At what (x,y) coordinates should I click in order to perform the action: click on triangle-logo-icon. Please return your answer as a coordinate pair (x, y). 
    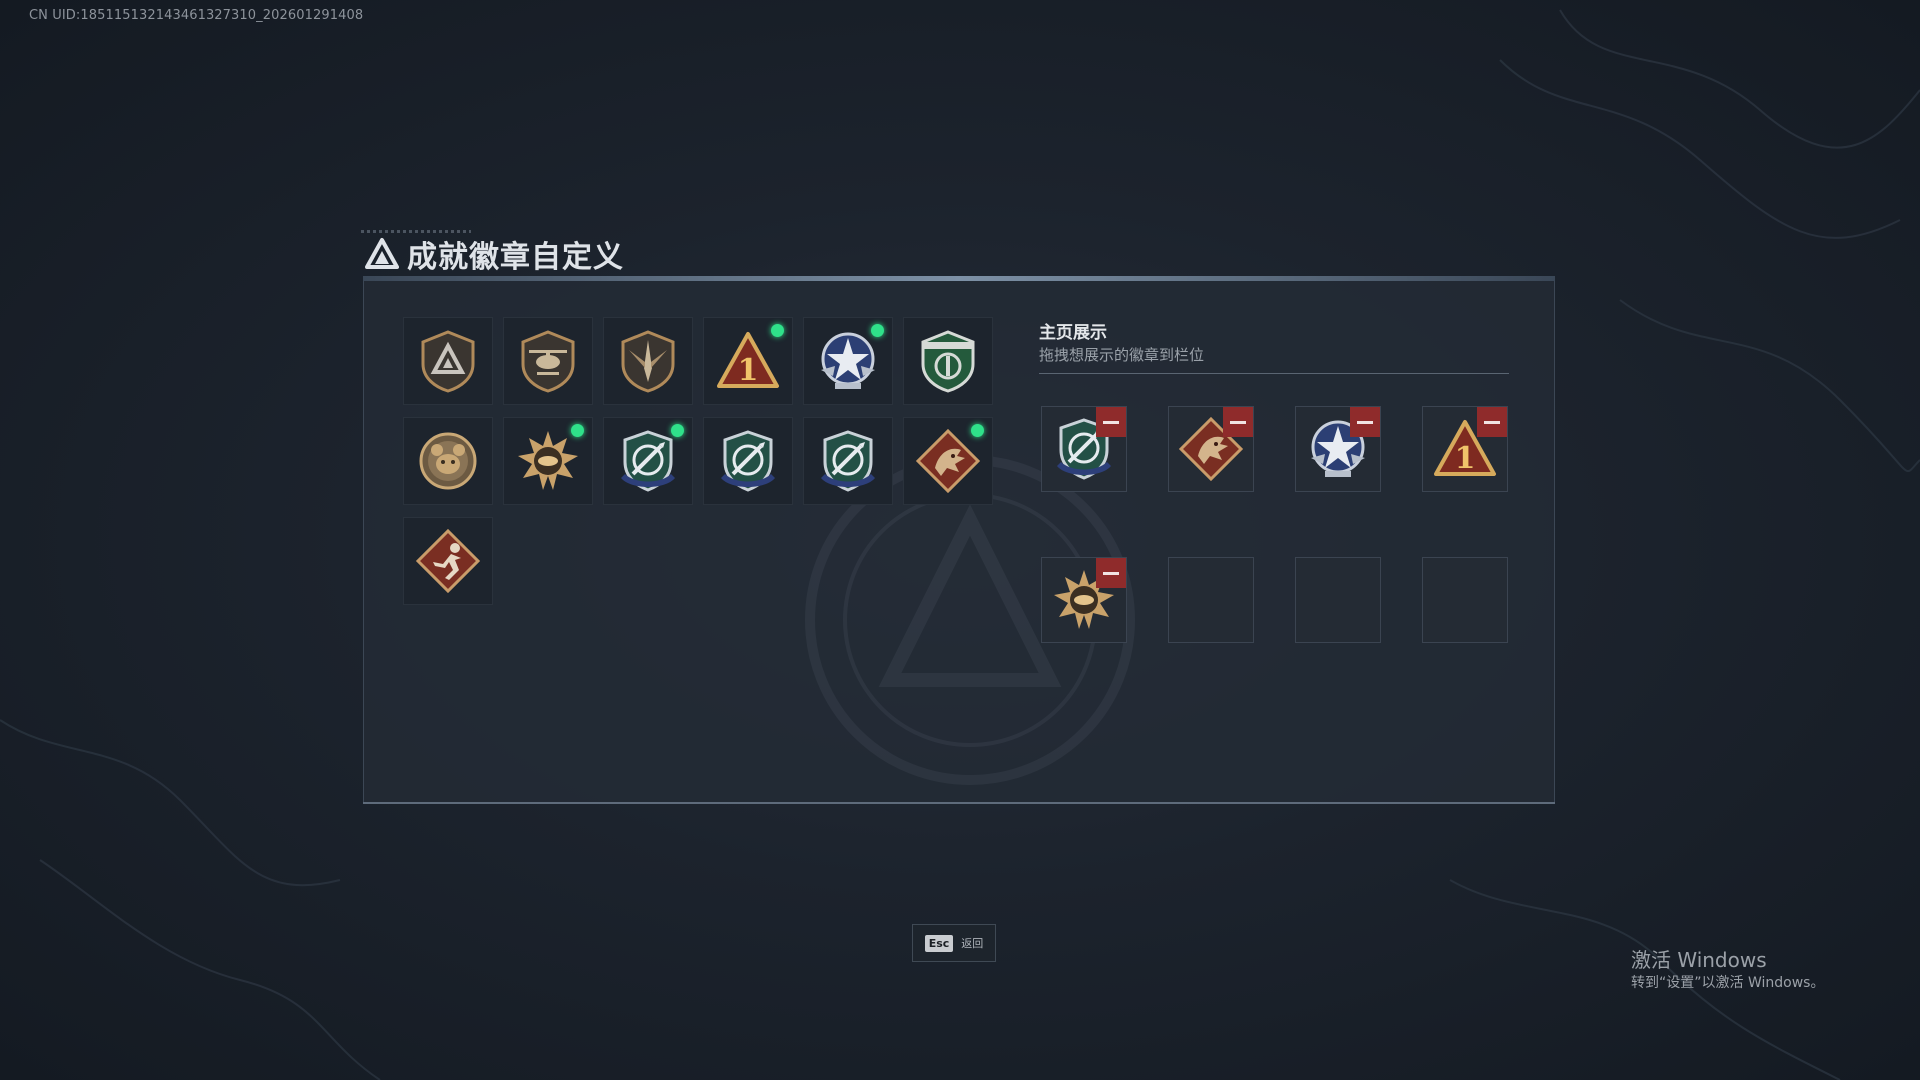
    Looking at the image, I should click on (382, 253).